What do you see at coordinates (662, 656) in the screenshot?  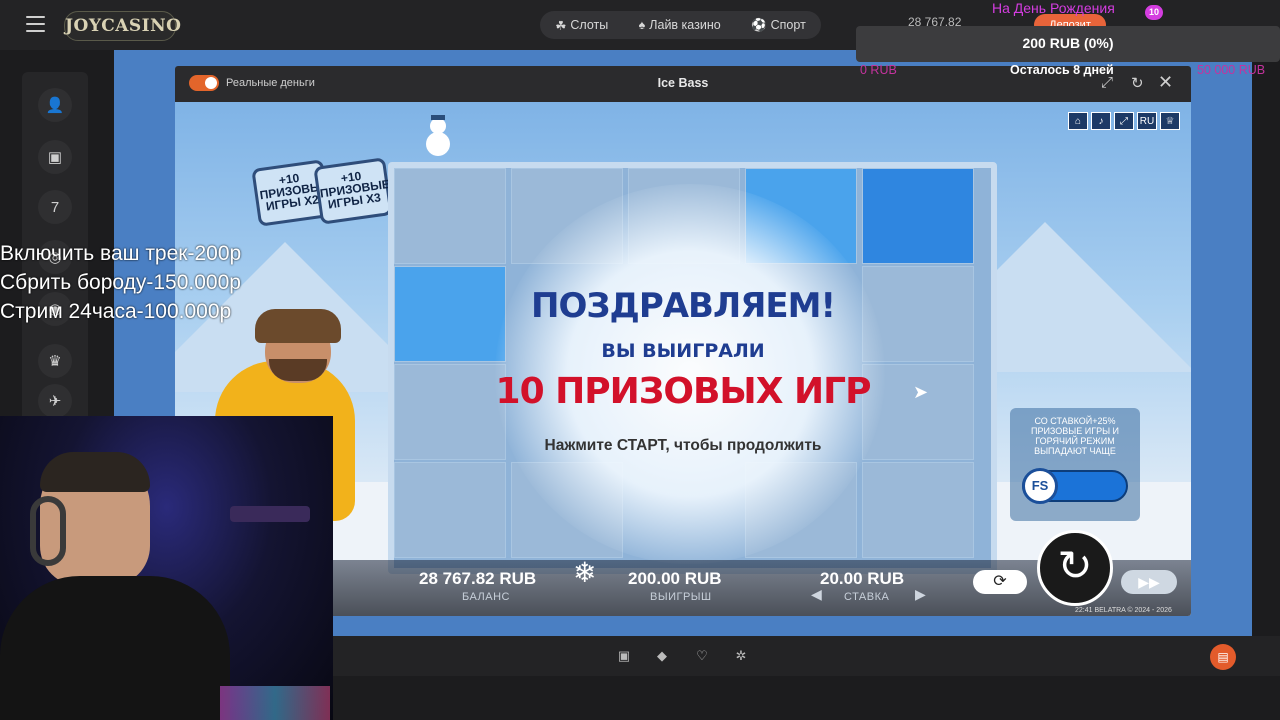 I see `ticket-icon: ◆` at bounding box center [662, 656].